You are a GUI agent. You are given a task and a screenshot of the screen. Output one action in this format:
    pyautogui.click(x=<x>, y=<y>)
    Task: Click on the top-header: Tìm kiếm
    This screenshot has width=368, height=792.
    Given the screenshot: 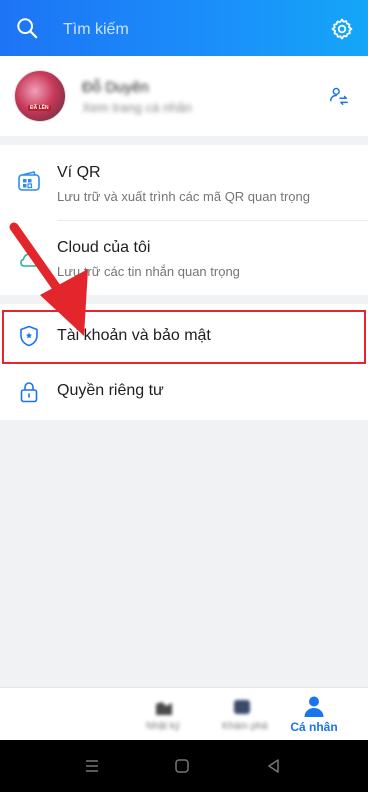 What is the action you would take?
    pyautogui.click(x=184, y=28)
    